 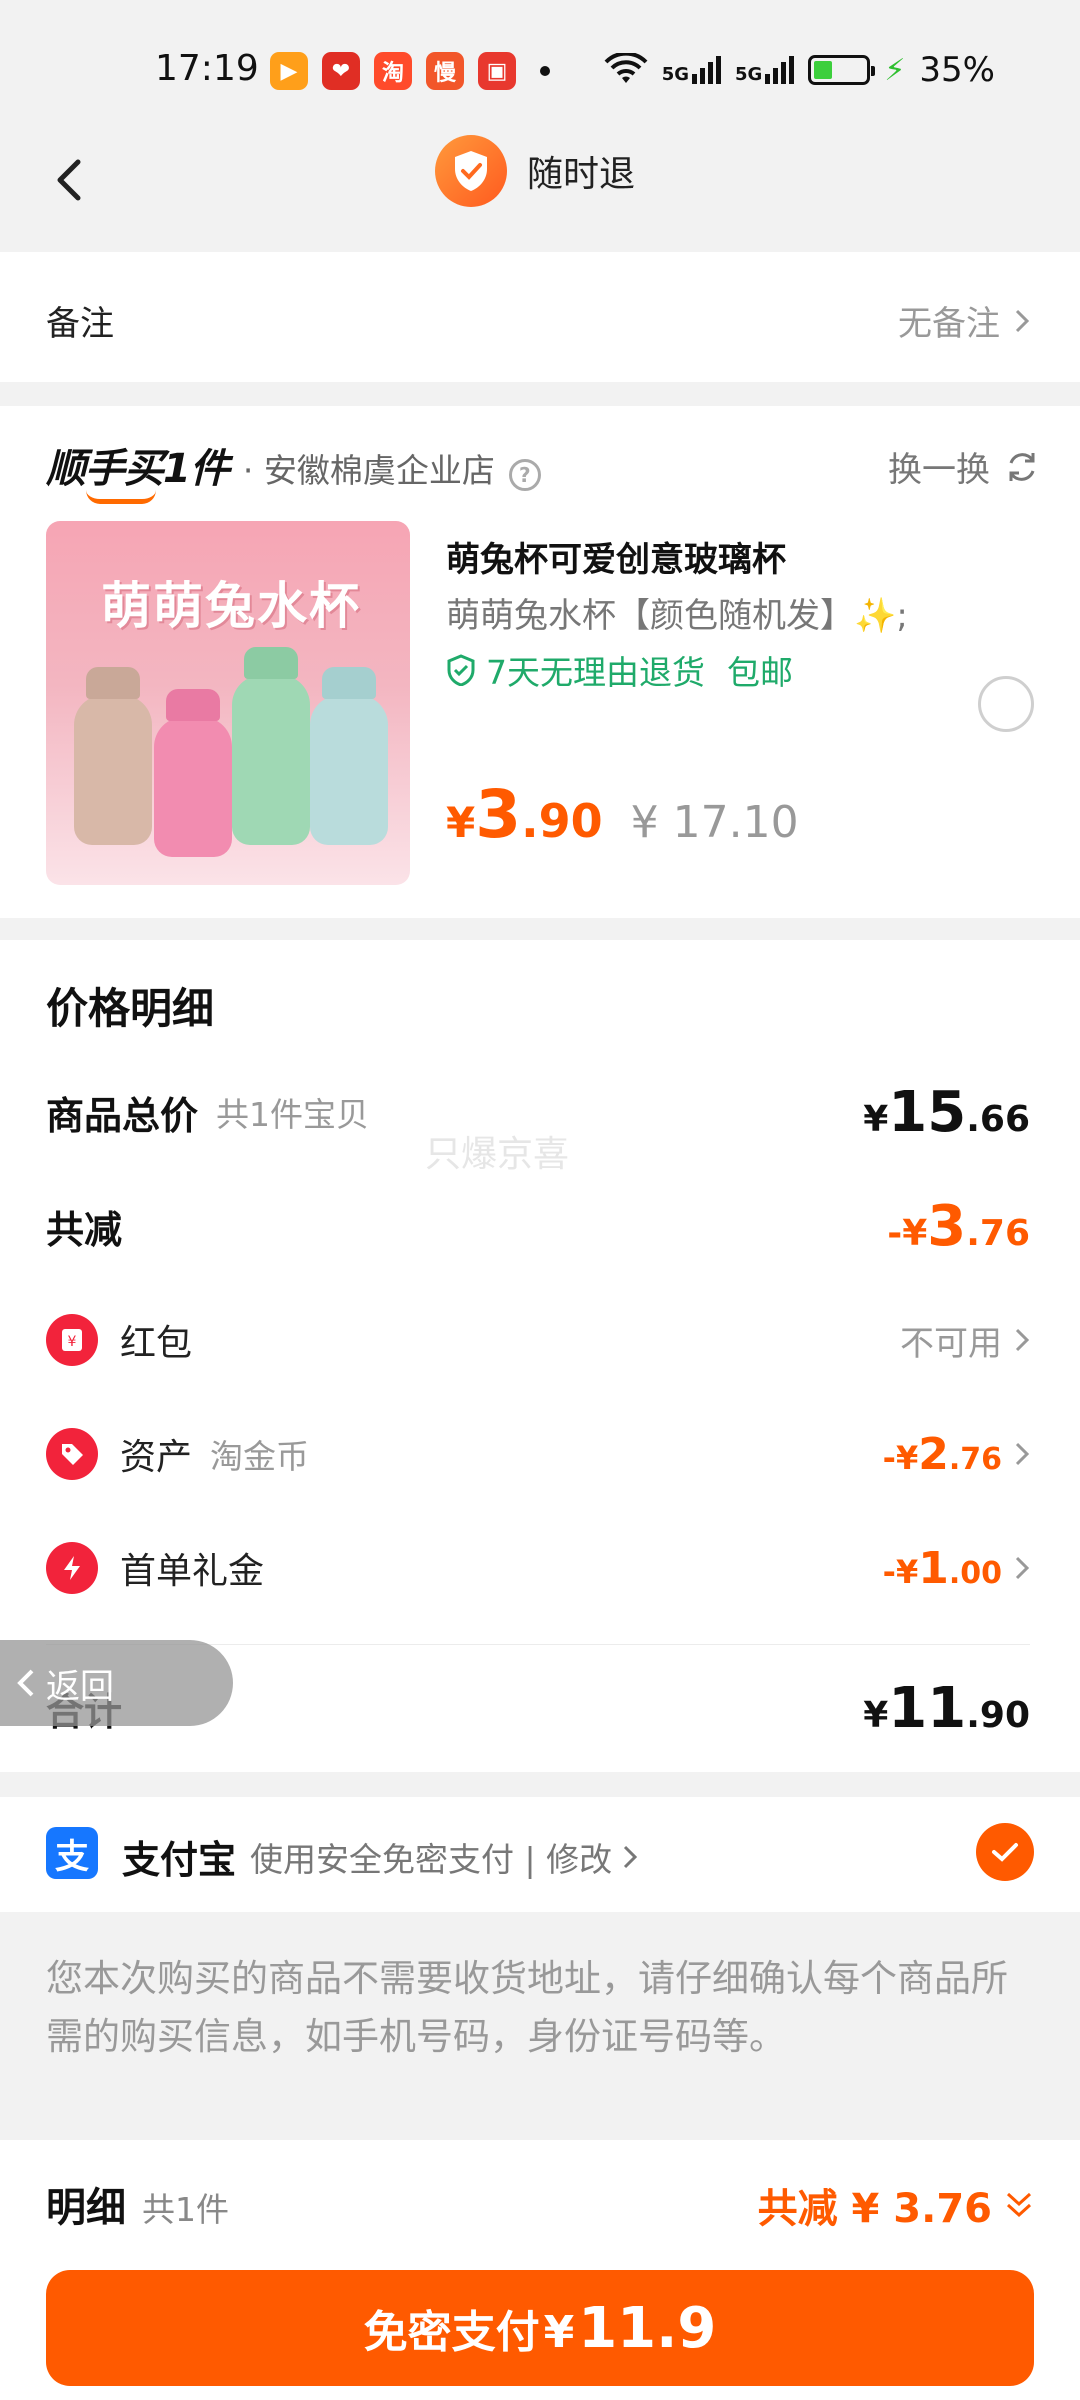 I want to click on charging-icon: ⚡, so click(x=895, y=70).